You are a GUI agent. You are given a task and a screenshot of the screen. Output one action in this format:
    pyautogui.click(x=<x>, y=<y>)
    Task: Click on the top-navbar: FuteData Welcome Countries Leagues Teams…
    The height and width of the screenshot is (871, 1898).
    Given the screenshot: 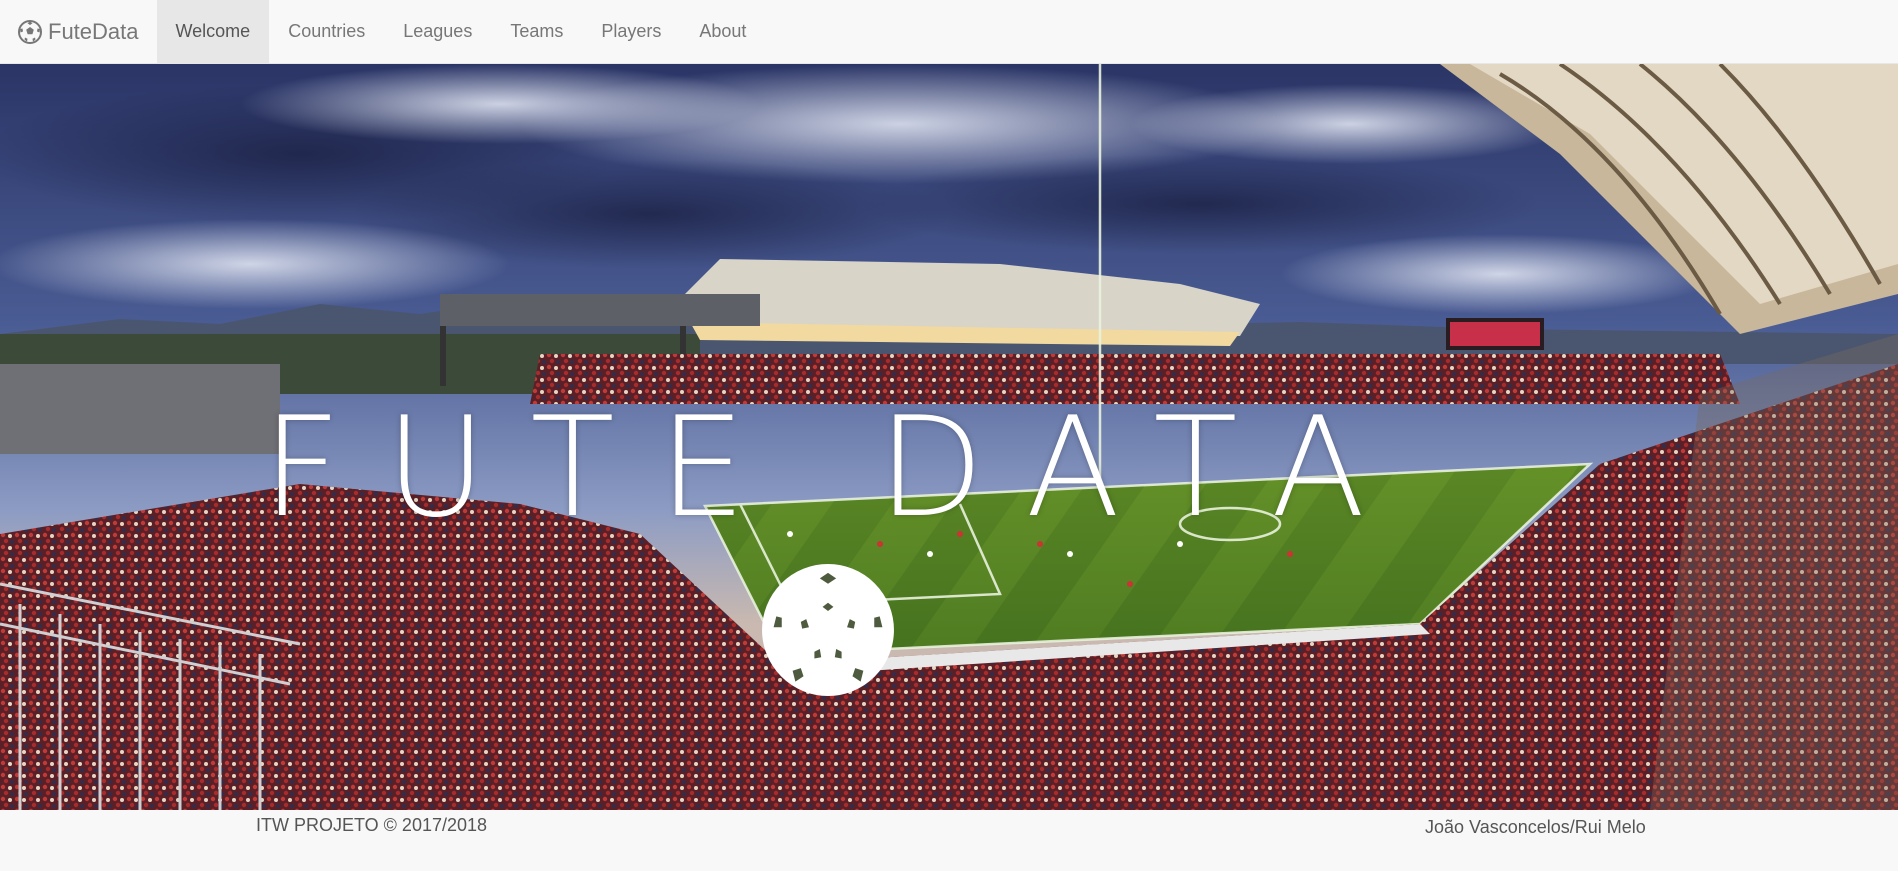 What is the action you would take?
    pyautogui.click(x=949, y=32)
    